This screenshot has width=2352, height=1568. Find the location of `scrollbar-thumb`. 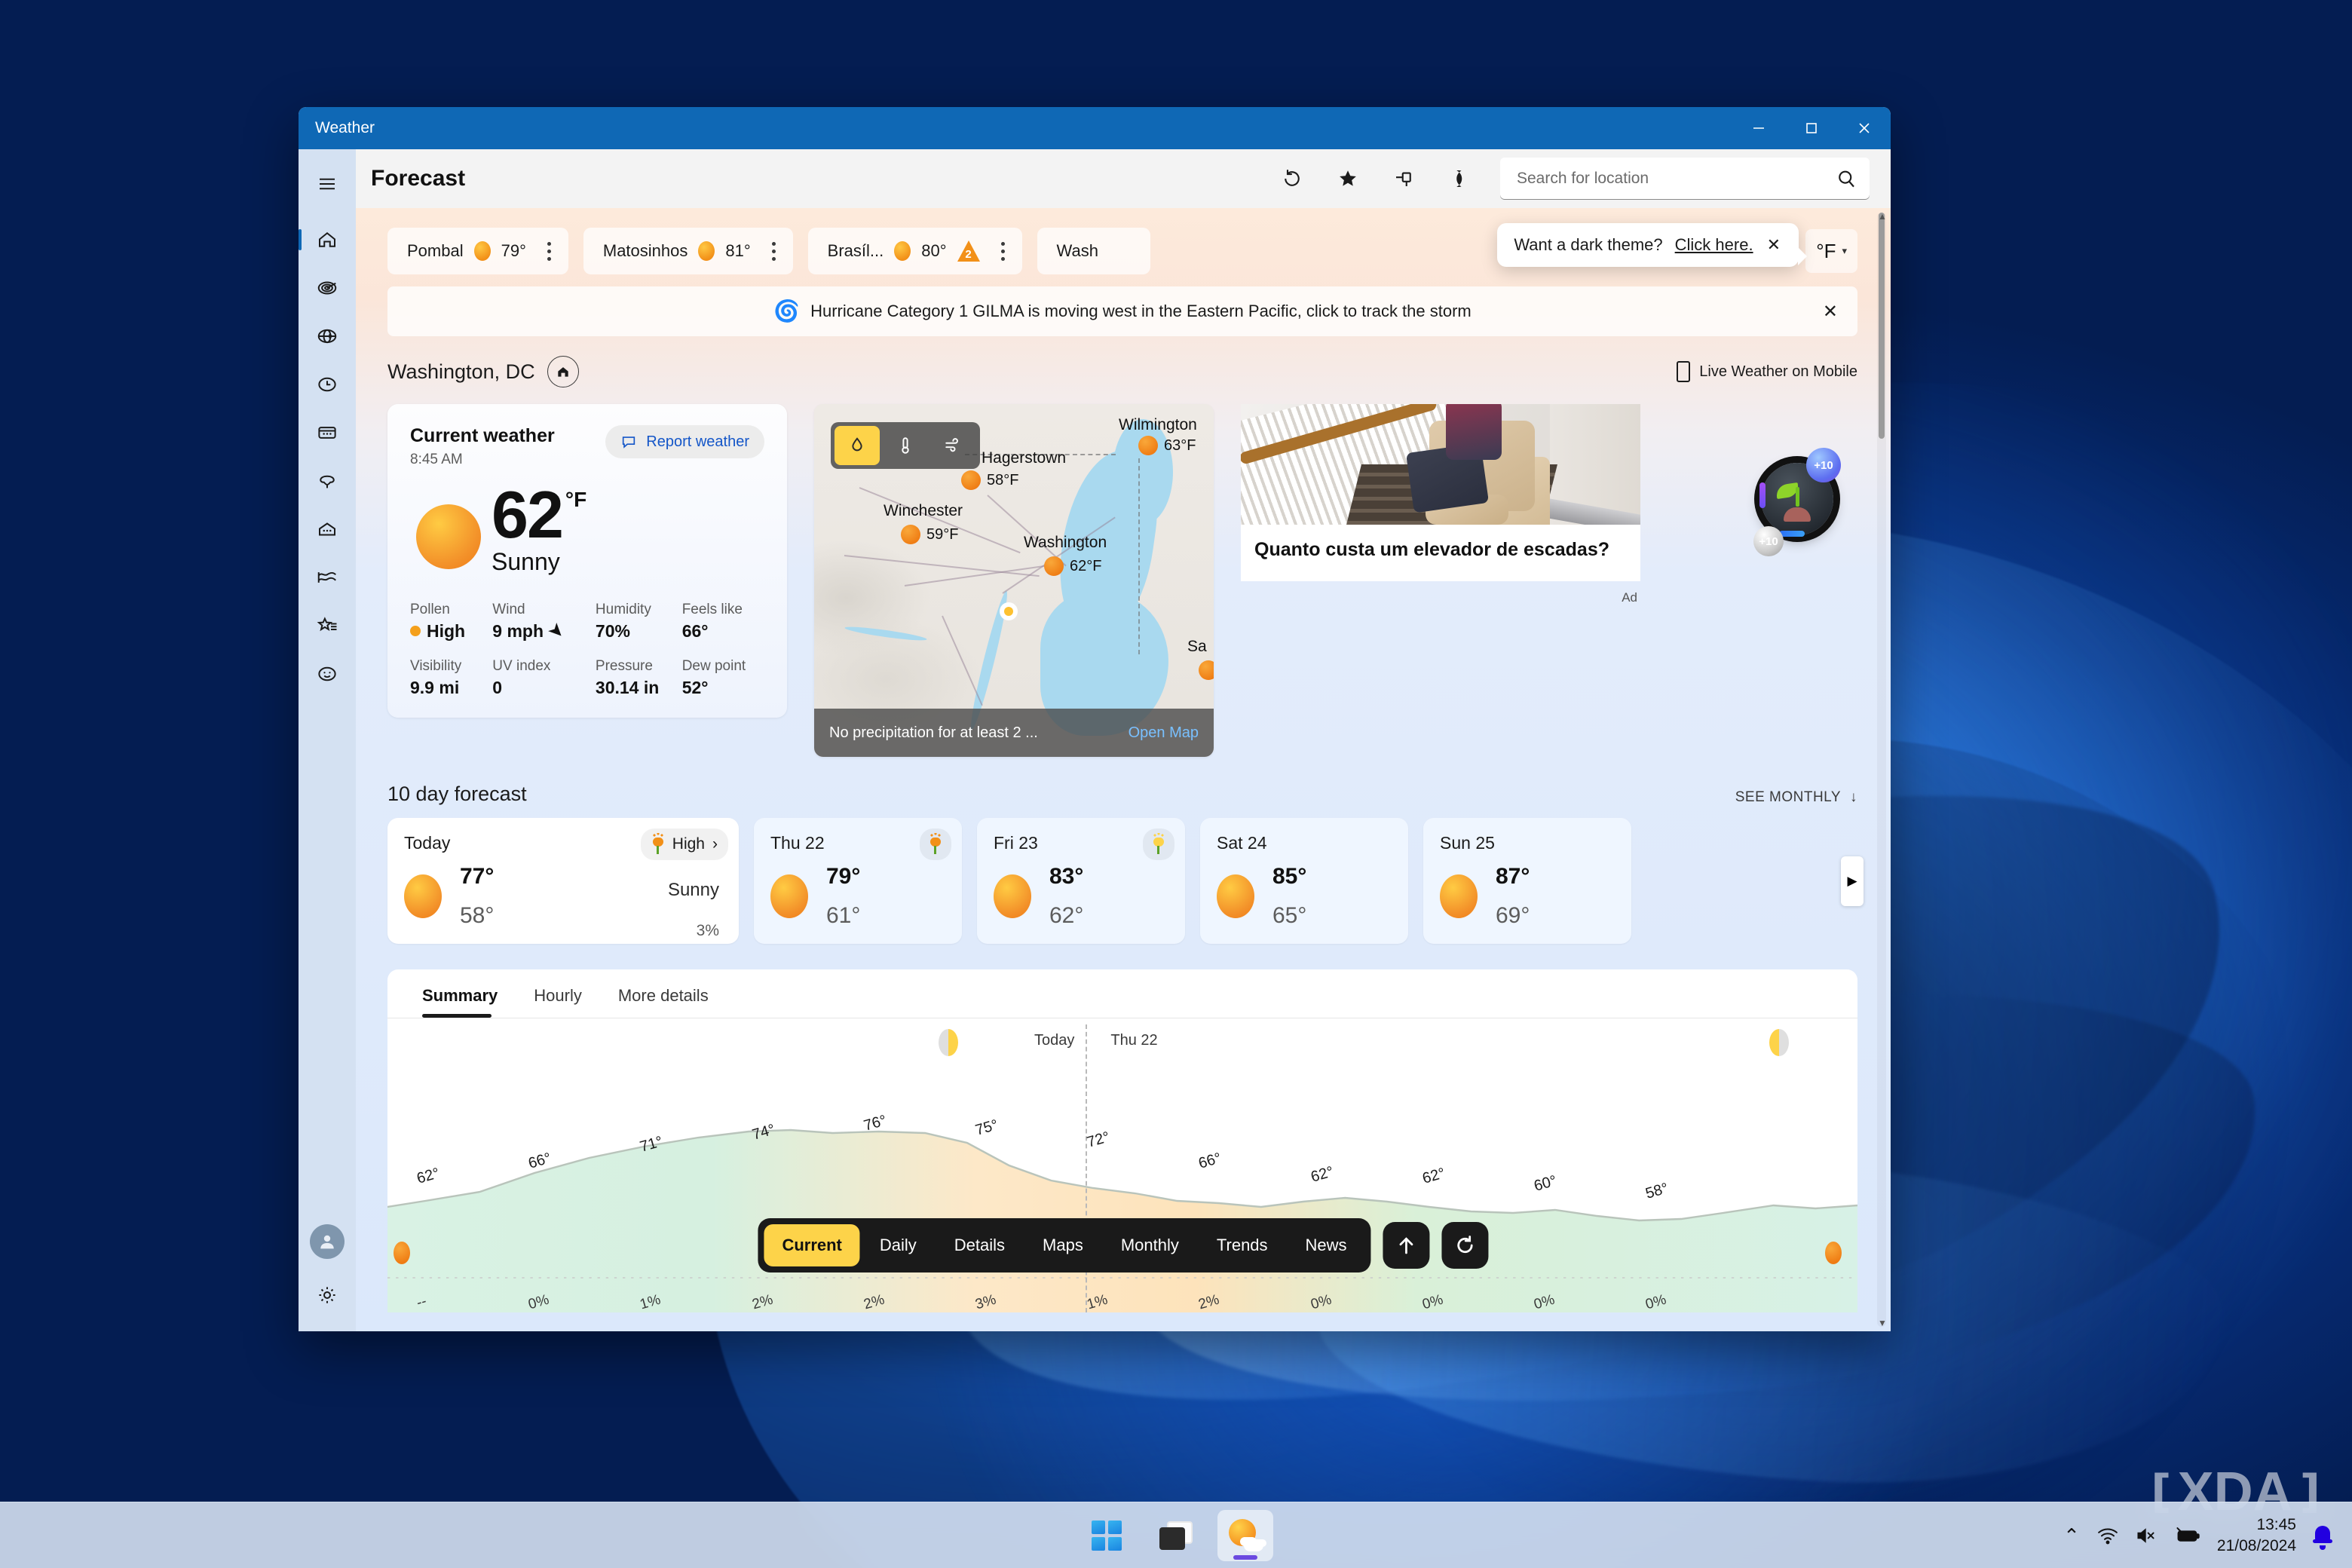

scrollbar-thumb is located at coordinates (1882, 326).